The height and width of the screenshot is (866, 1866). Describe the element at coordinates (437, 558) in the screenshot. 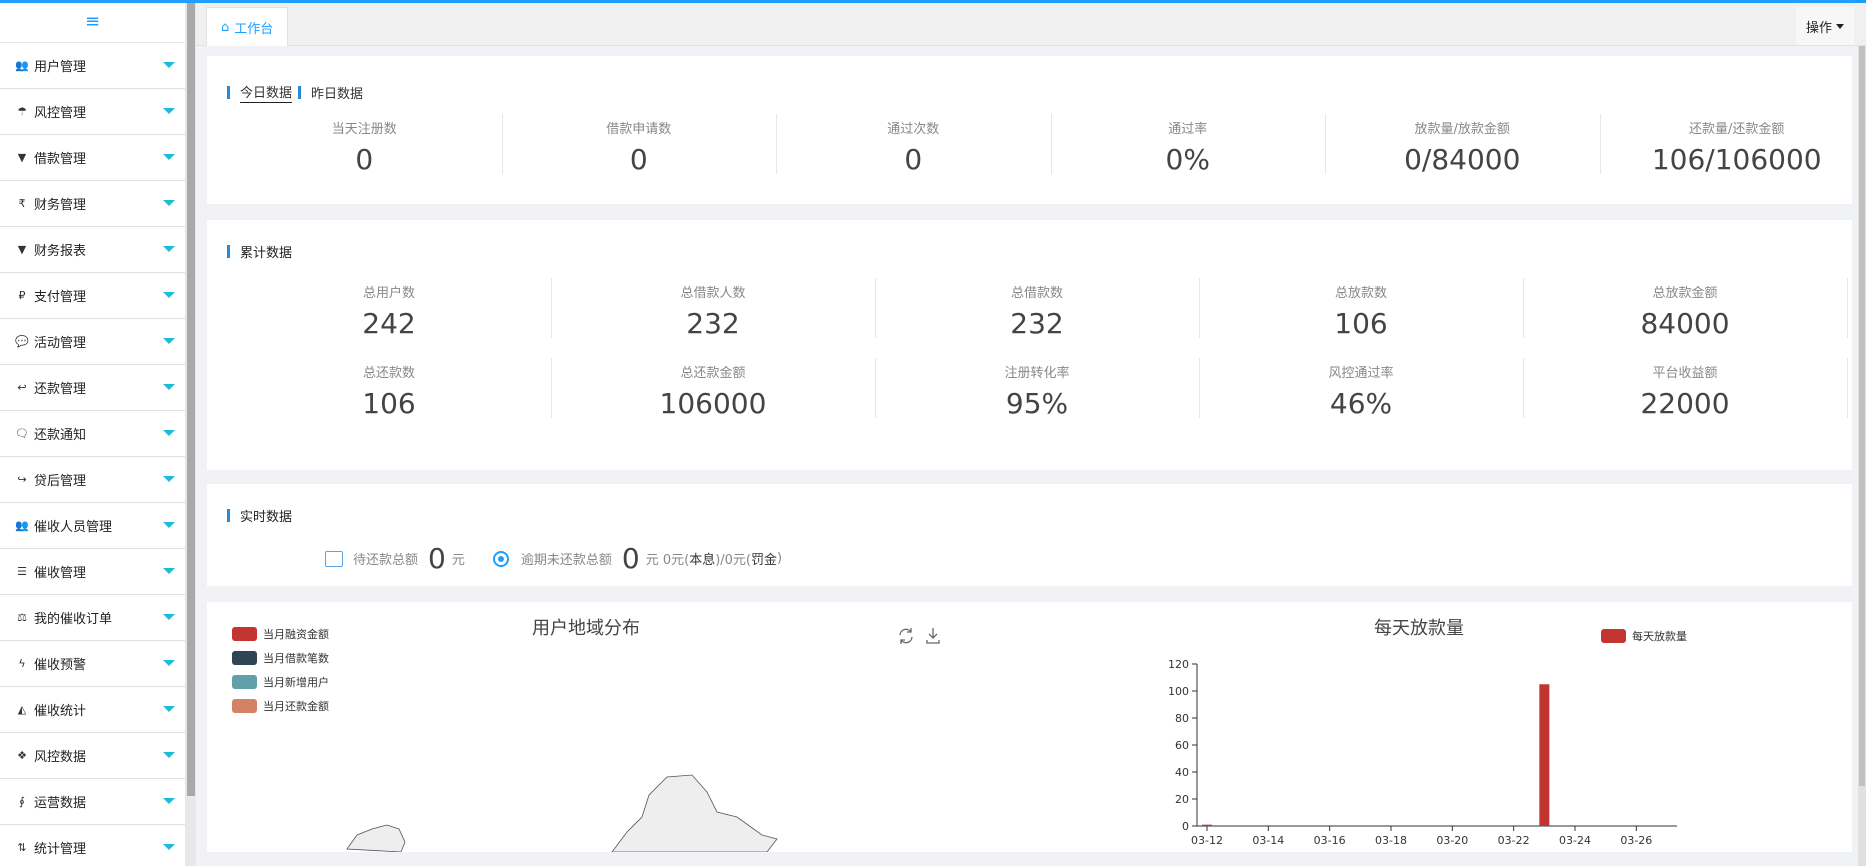

I see `pending-value: 0` at that location.